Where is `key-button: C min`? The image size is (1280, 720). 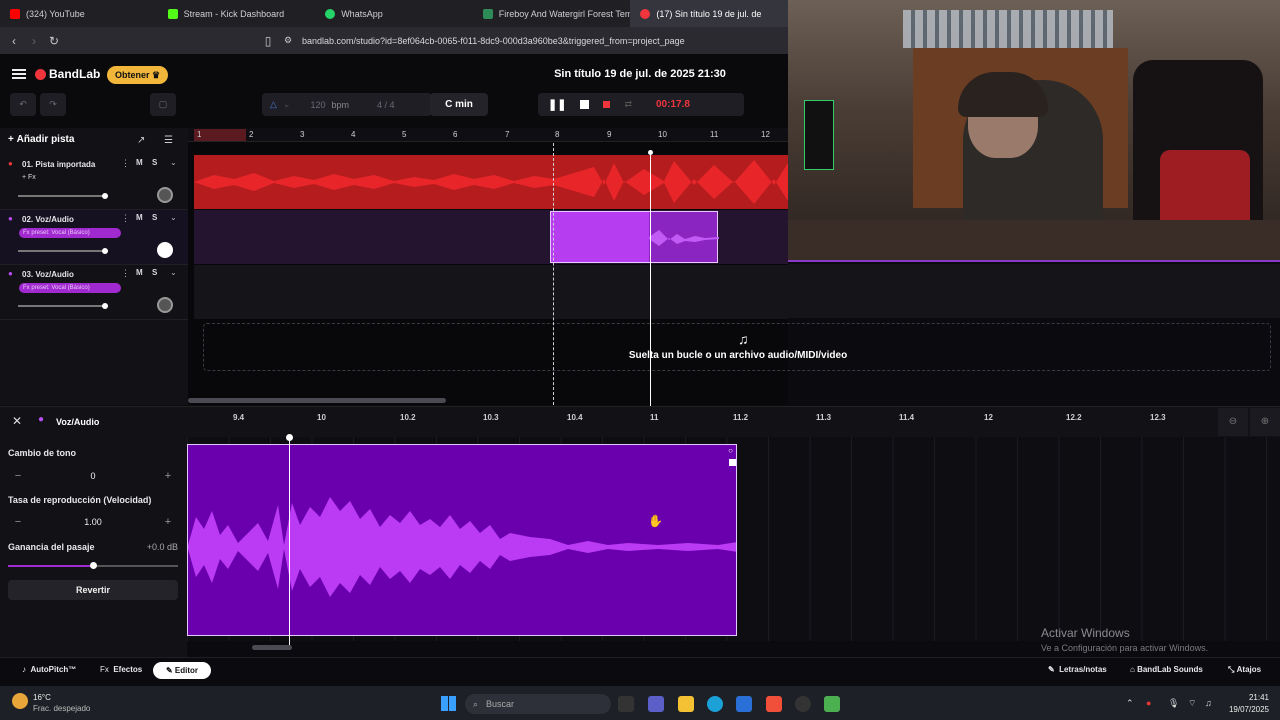
key-button: C min is located at coordinates (459, 104).